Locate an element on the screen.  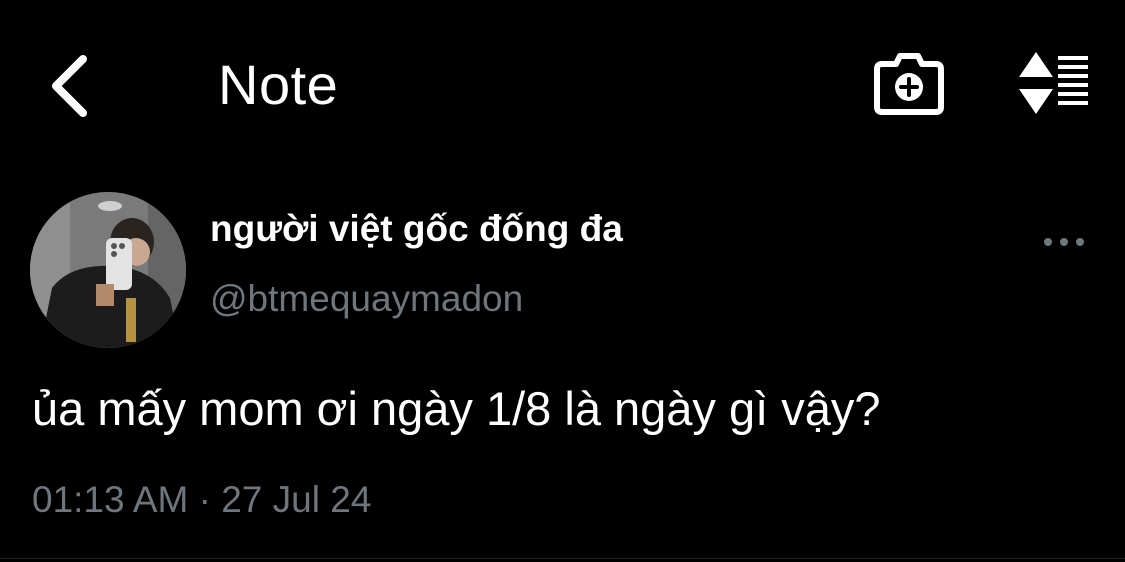
sort-list-icon is located at coordinates (1053, 83).